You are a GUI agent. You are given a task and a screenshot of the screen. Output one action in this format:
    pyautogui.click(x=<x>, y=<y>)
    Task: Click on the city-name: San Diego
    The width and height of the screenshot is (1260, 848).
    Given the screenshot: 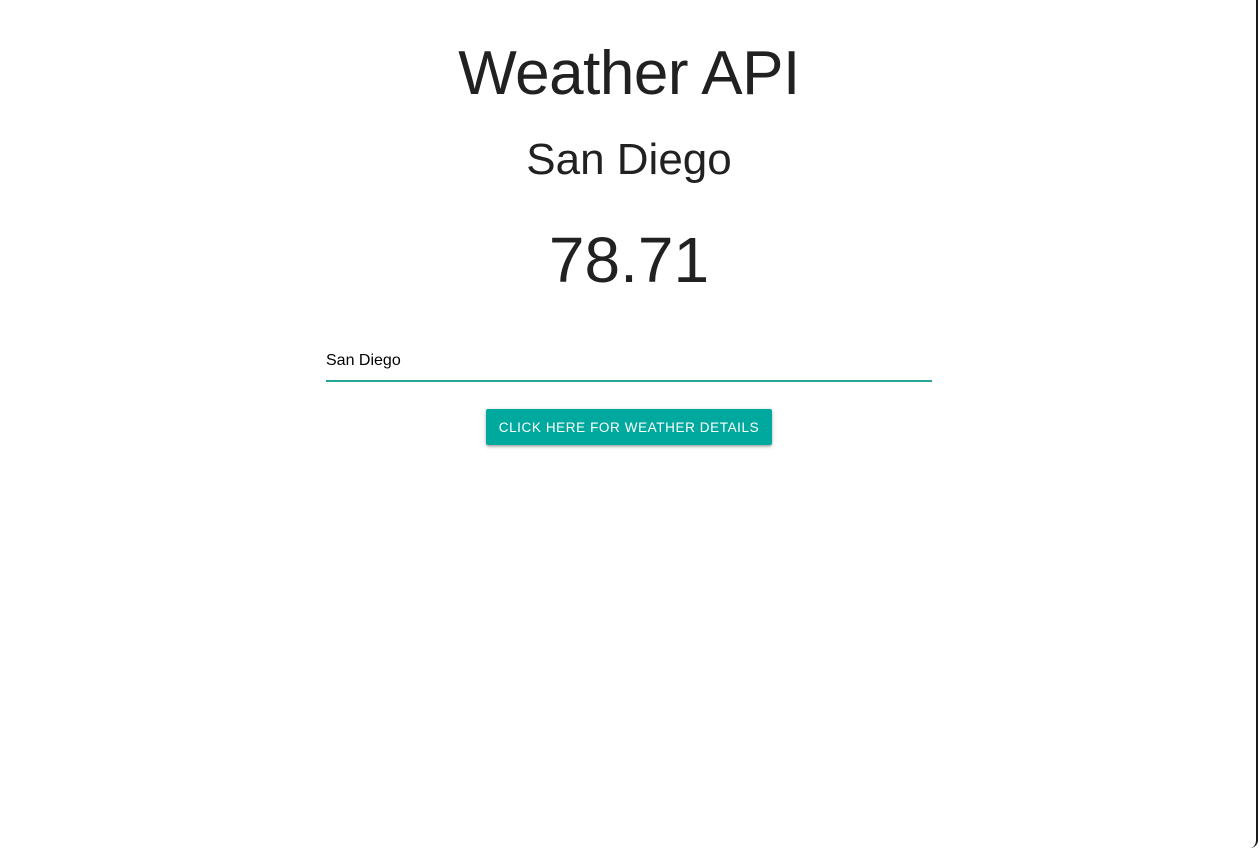 What is the action you would take?
    pyautogui.click(x=629, y=159)
    